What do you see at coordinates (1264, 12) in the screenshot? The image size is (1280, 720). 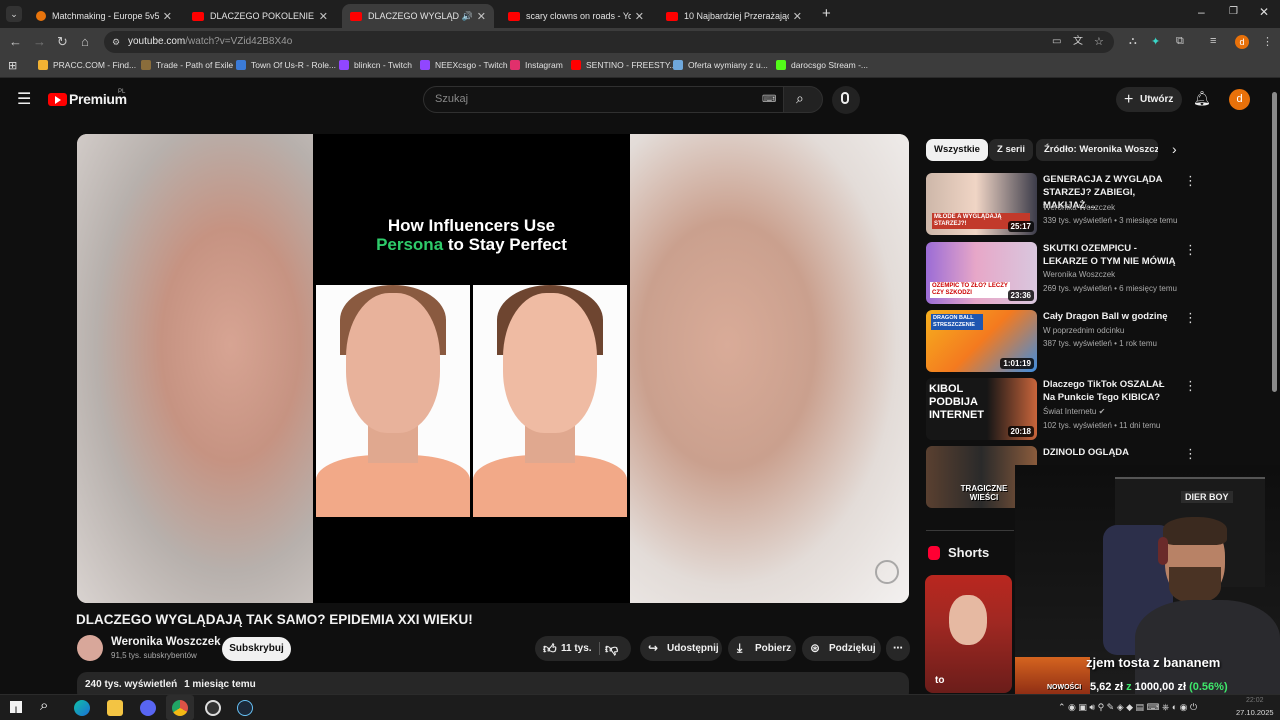 I see `close-window-icon: ✕` at bounding box center [1264, 12].